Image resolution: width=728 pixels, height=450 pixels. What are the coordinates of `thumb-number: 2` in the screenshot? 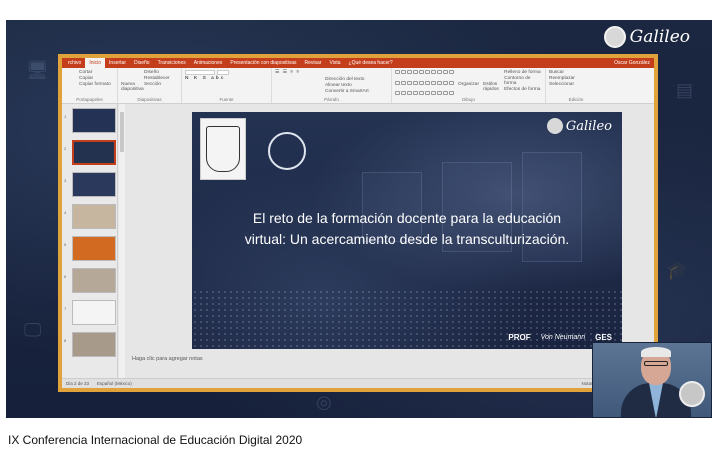 It's located at (65, 148).